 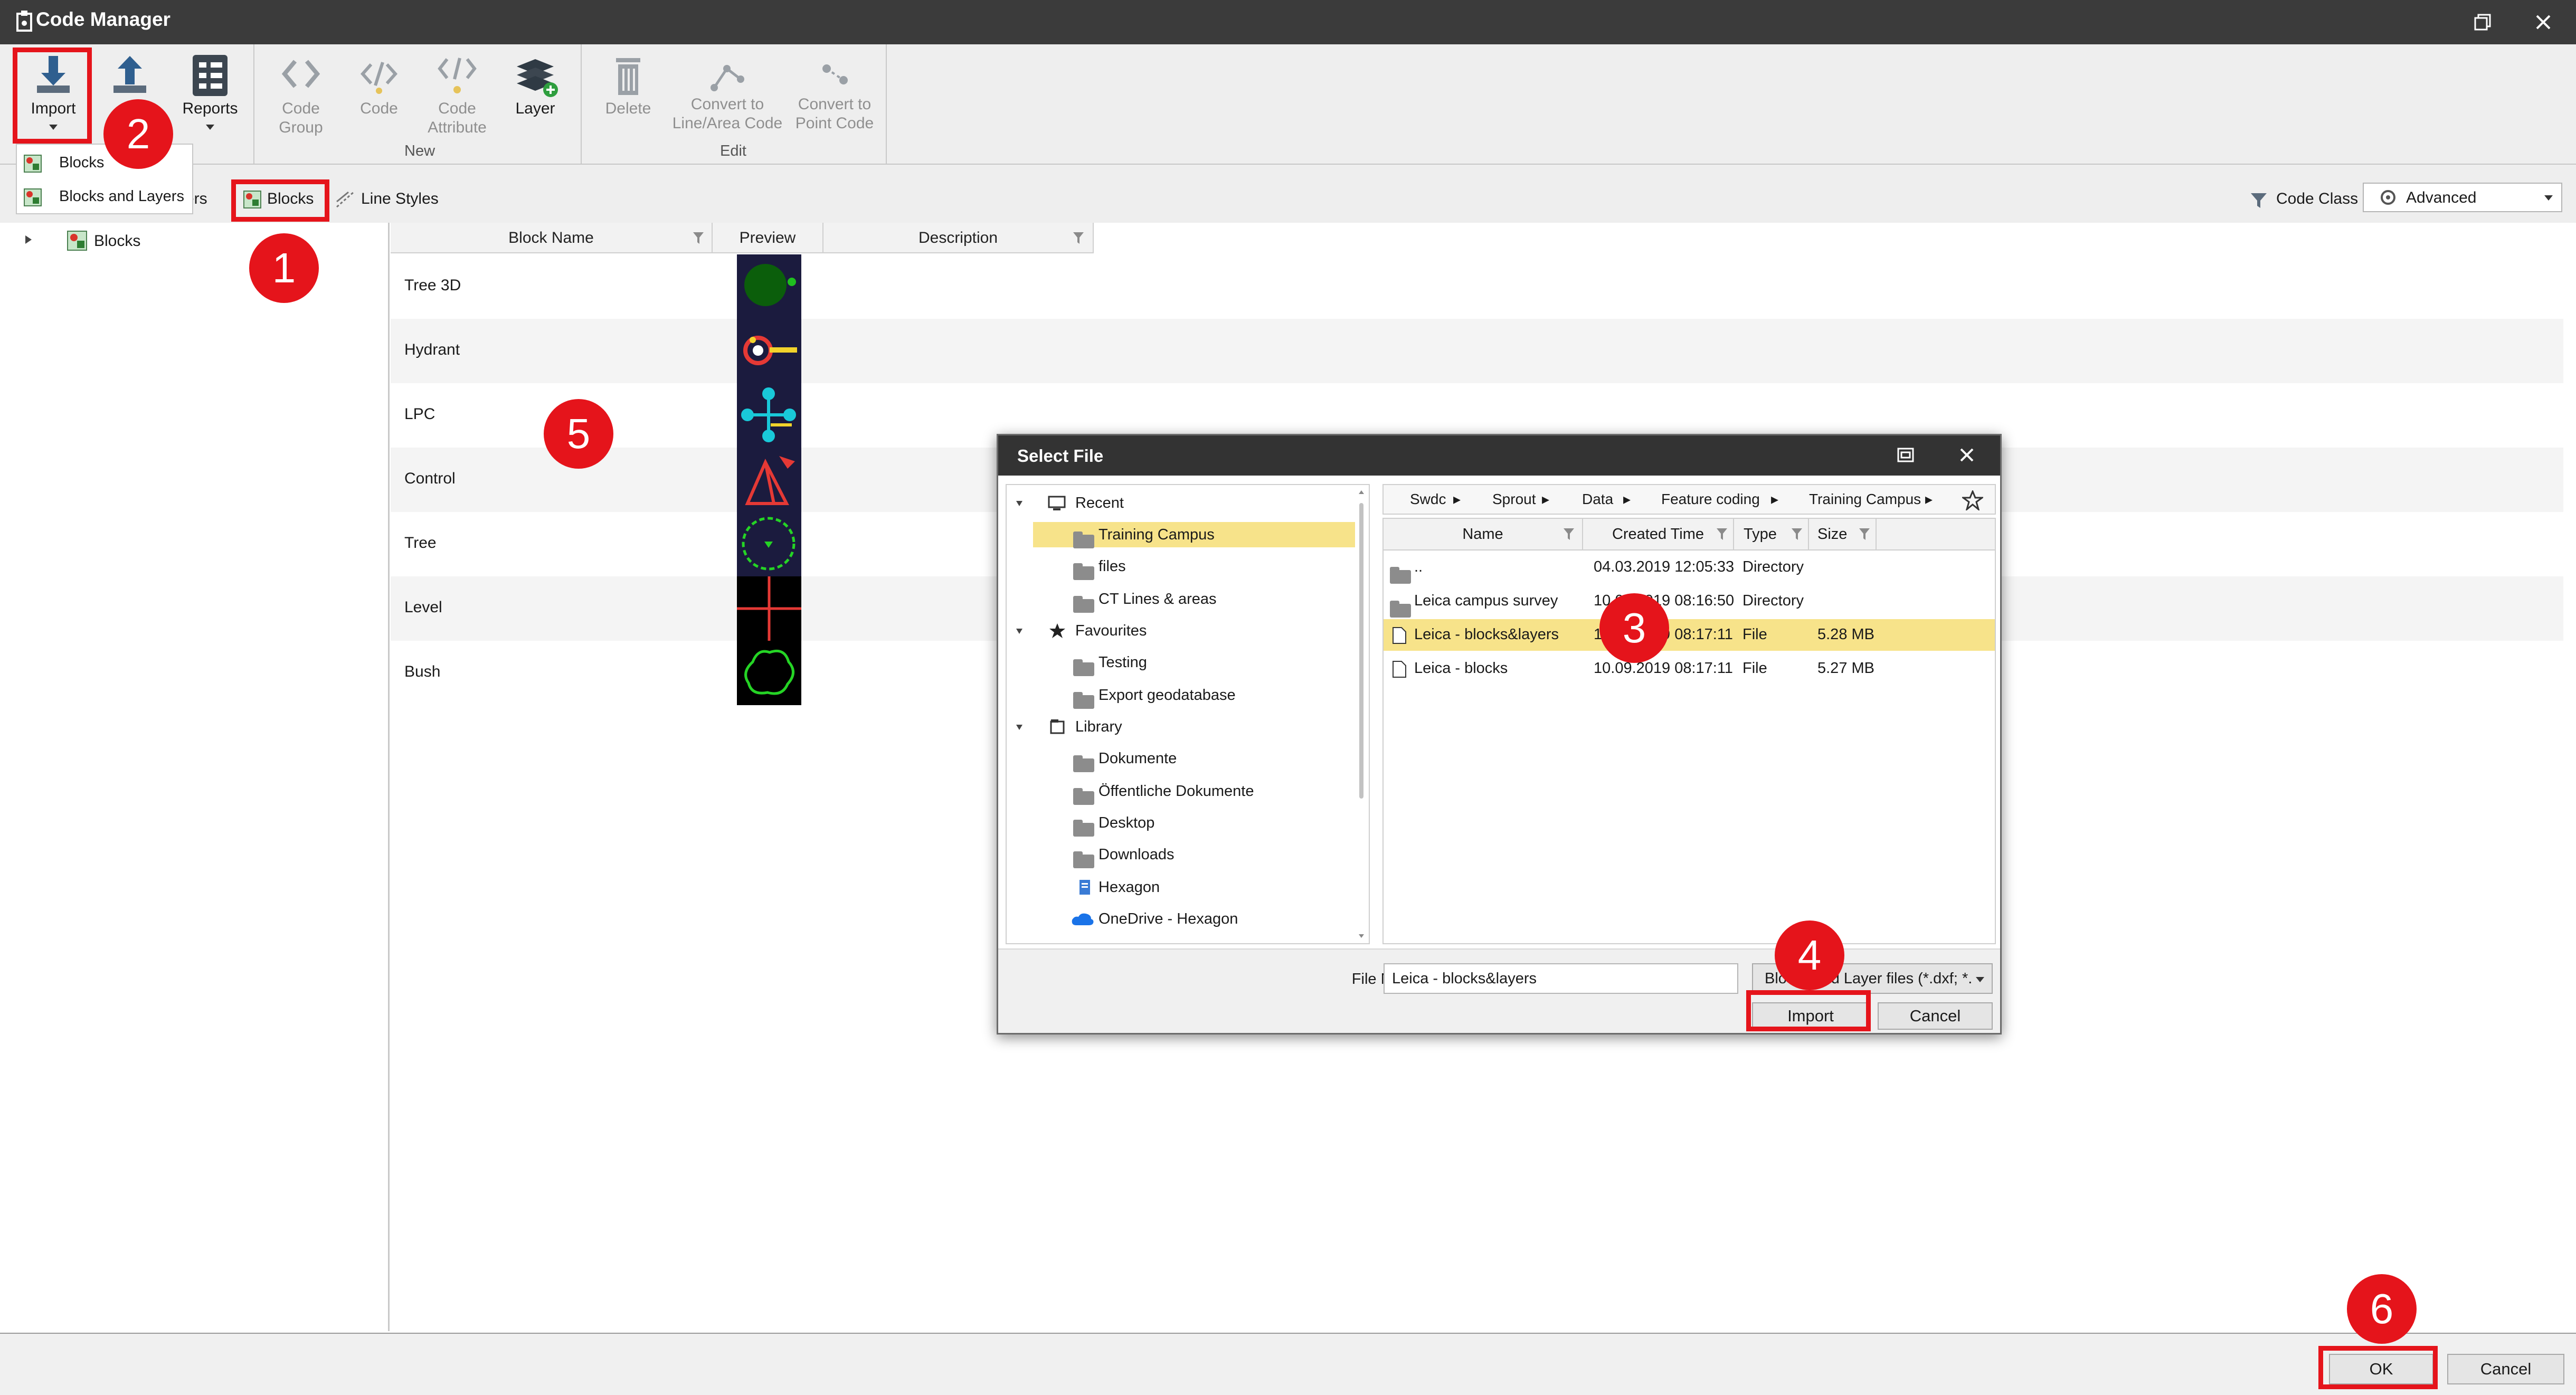 I want to click on breadcrumb-item: Data, so click(x=1597, y=499).